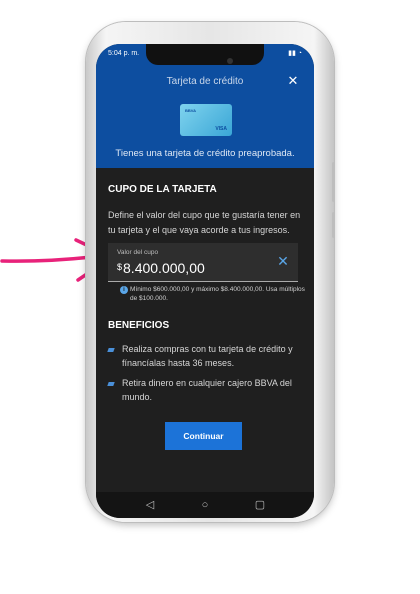  I want to click on home-icon: ○, so click(205, 505).